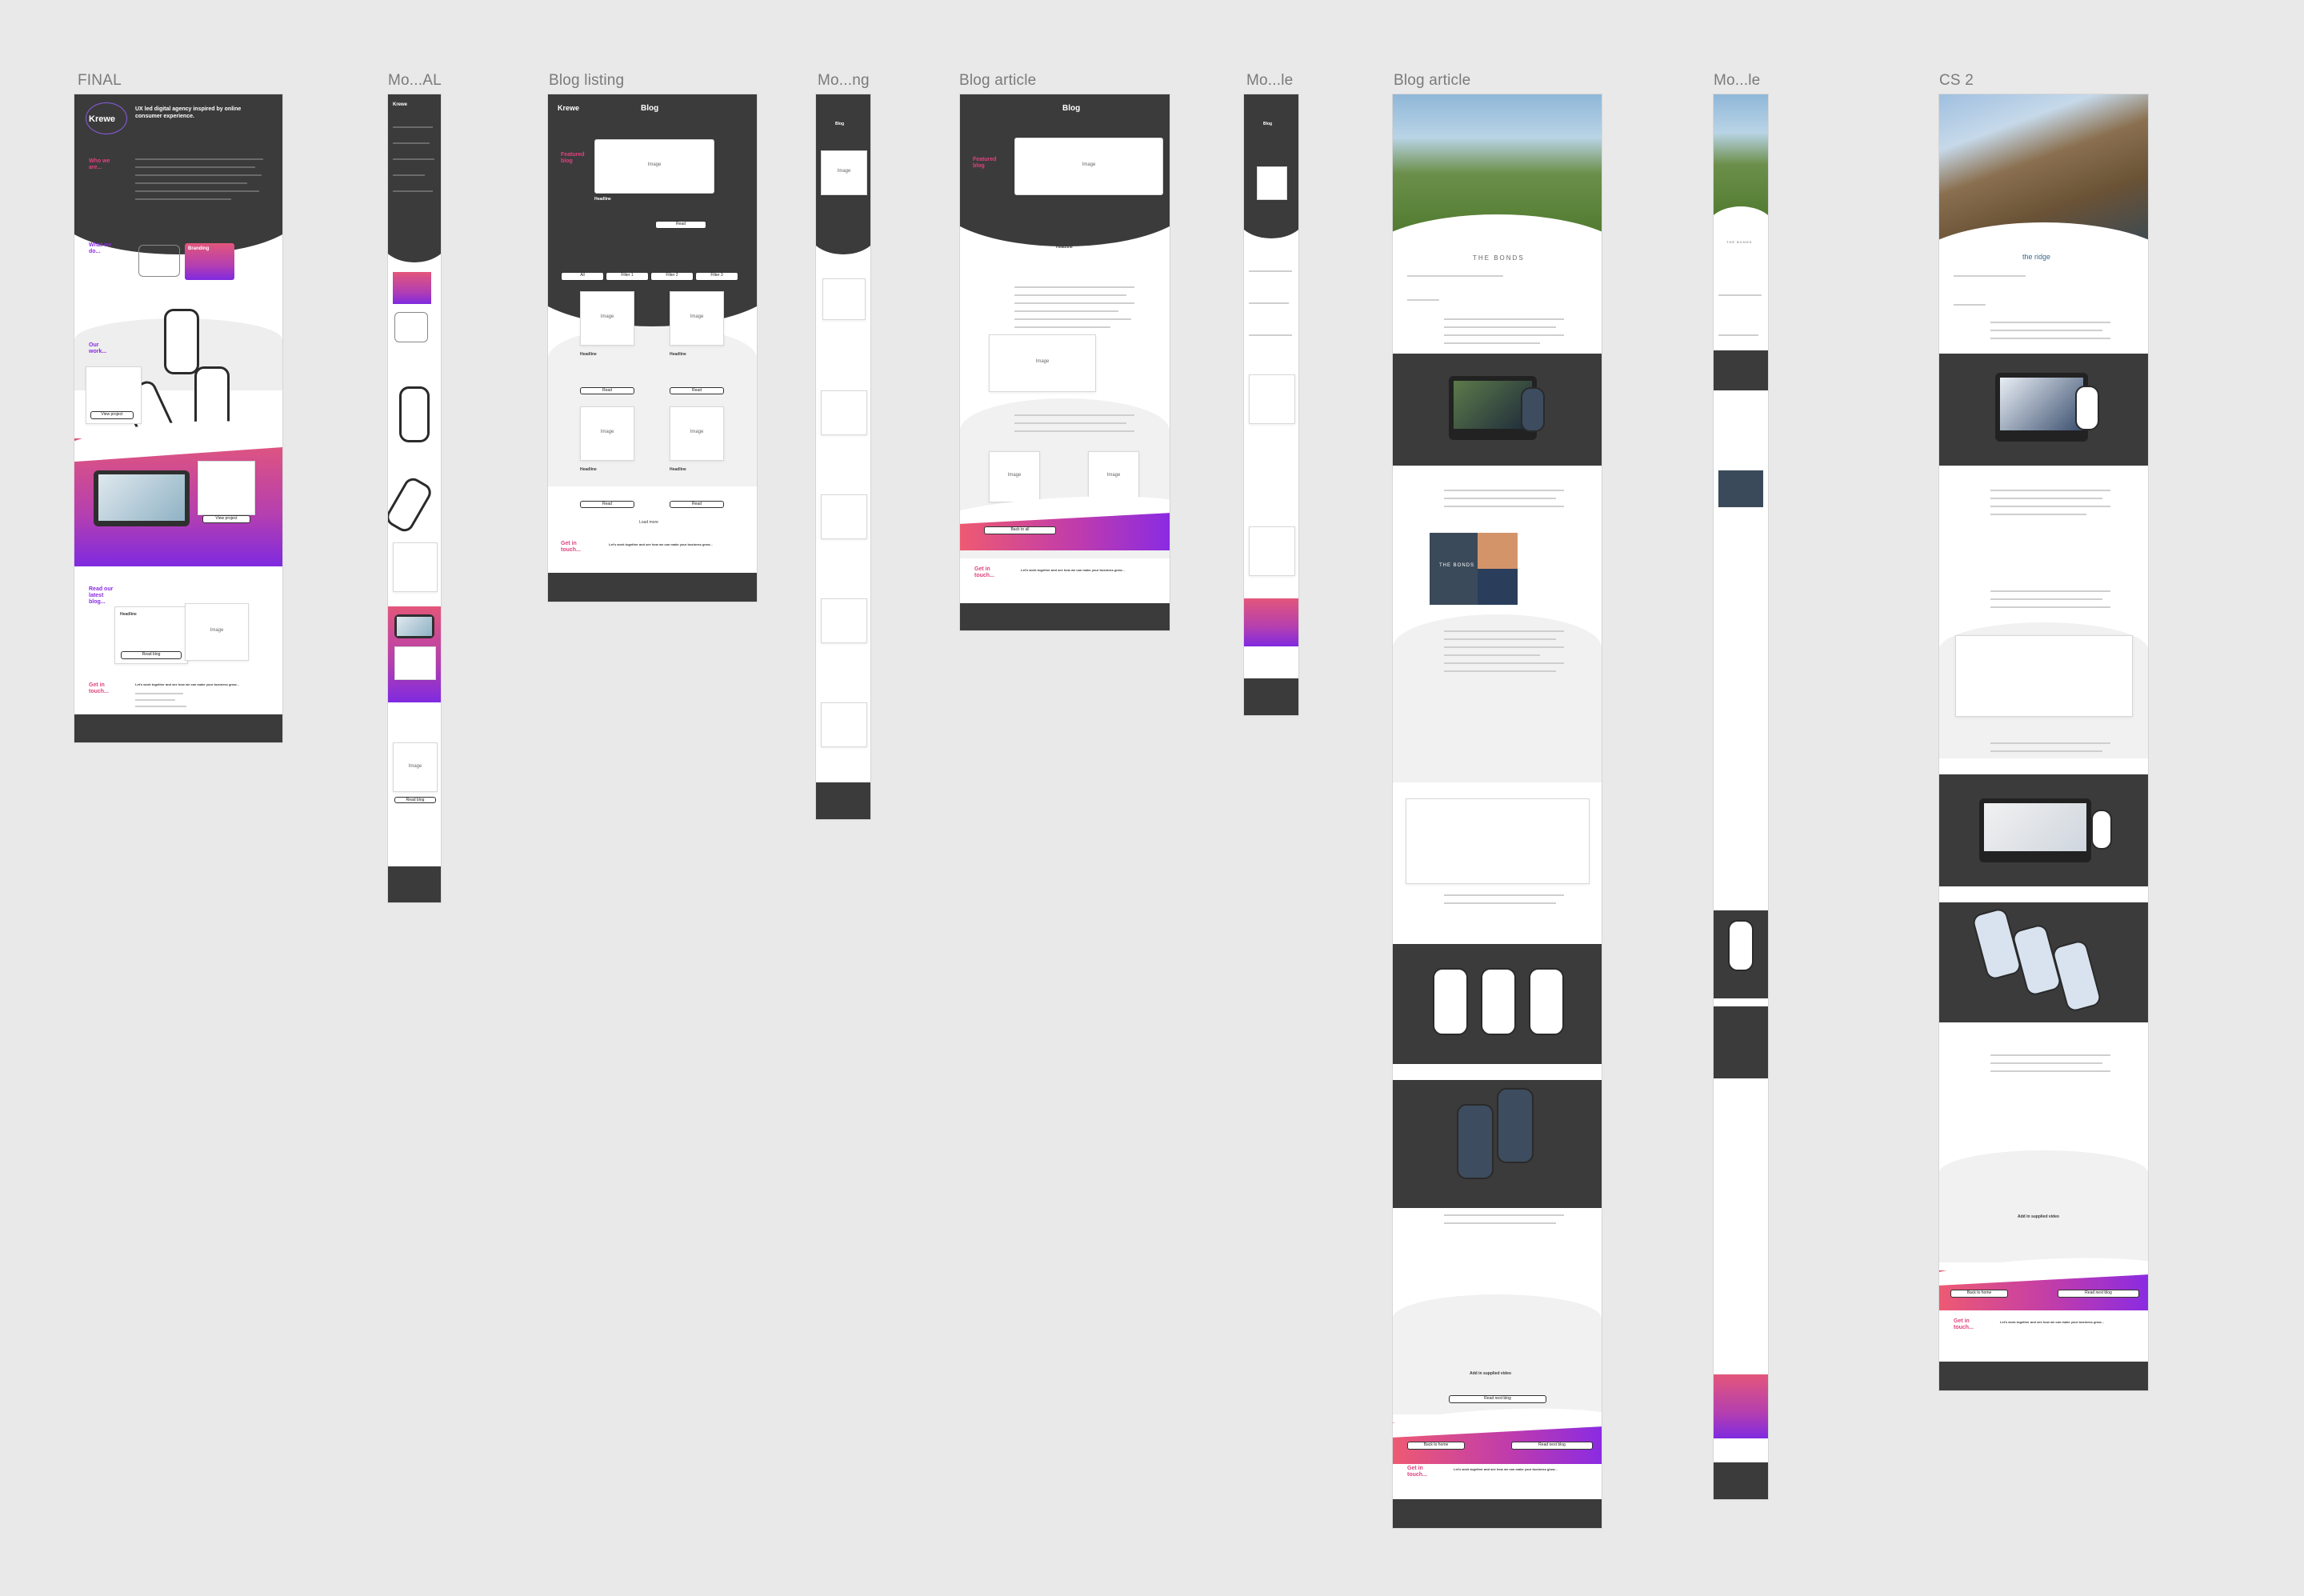 This screenshot has height=1596, width=2304. Describe the element at coordinates (1269, 81) in the screenshot. I see `frame-label-mobile-article: Mo...le` at that location.